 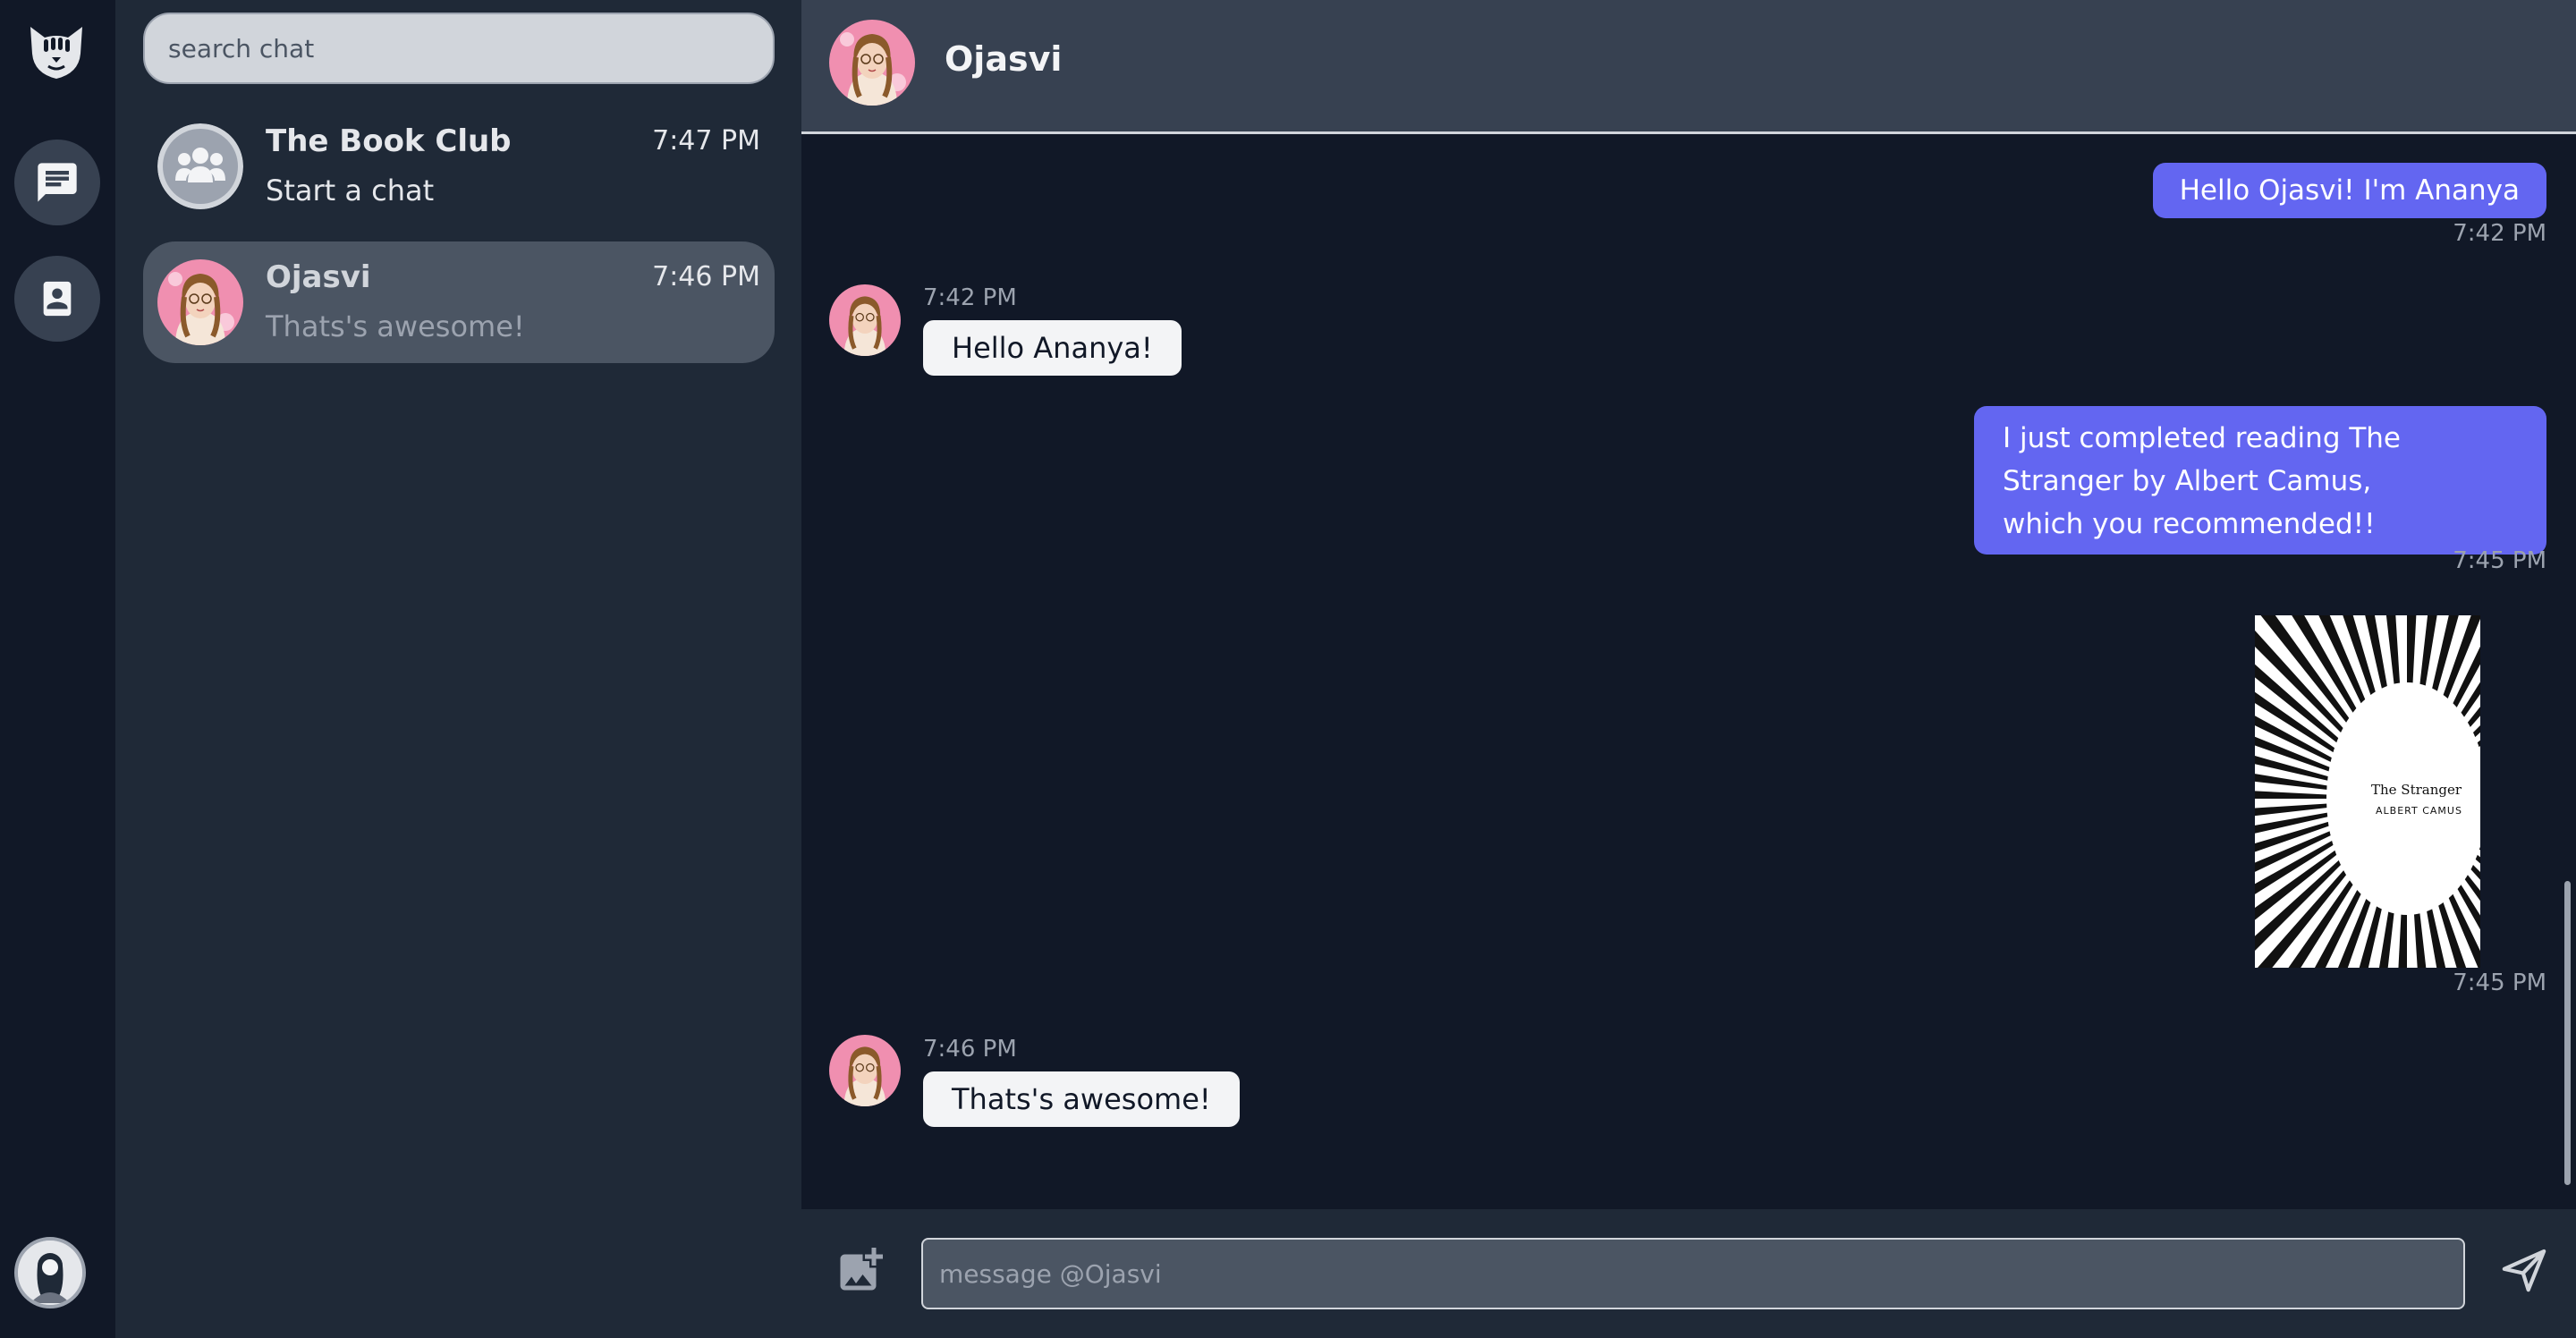 I want to click on chats-nav-button, so click(x=57, y=182).